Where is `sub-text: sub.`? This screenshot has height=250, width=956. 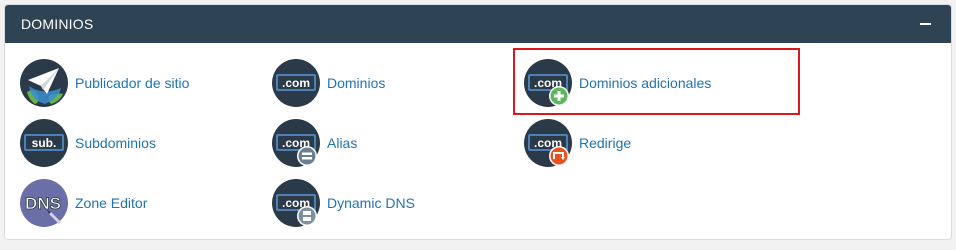 sub-text: sub. is located at coordinates (44, 143).